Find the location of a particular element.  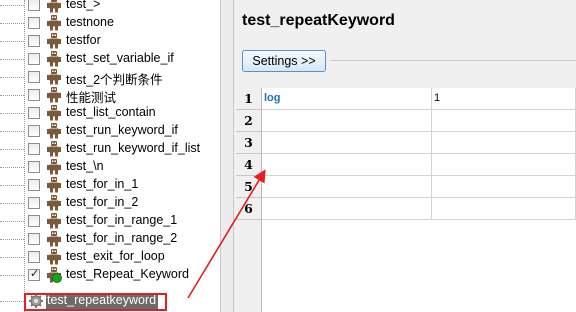

grid-row-header: 2 is located at coordinates (249, 121).